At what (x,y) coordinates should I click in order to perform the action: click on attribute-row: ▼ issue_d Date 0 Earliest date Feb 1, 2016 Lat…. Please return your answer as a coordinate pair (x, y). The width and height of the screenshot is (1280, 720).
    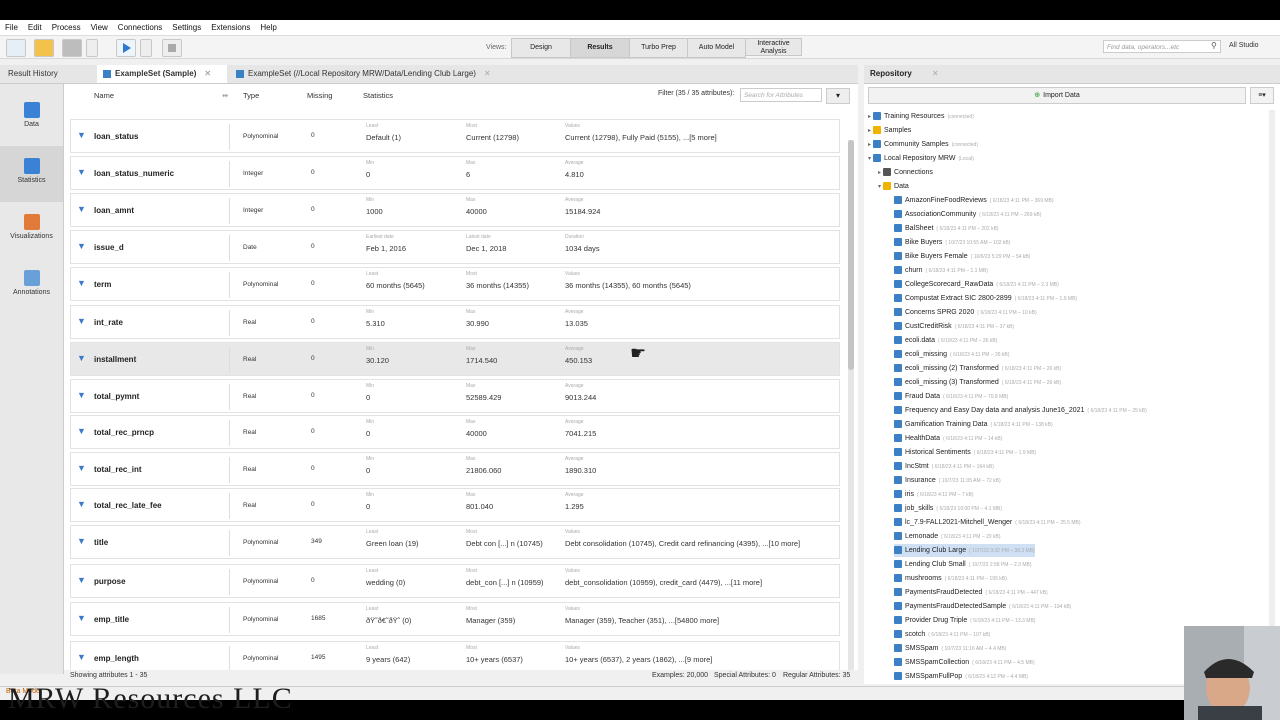
    Looking at the image, I should click on (455, 247).